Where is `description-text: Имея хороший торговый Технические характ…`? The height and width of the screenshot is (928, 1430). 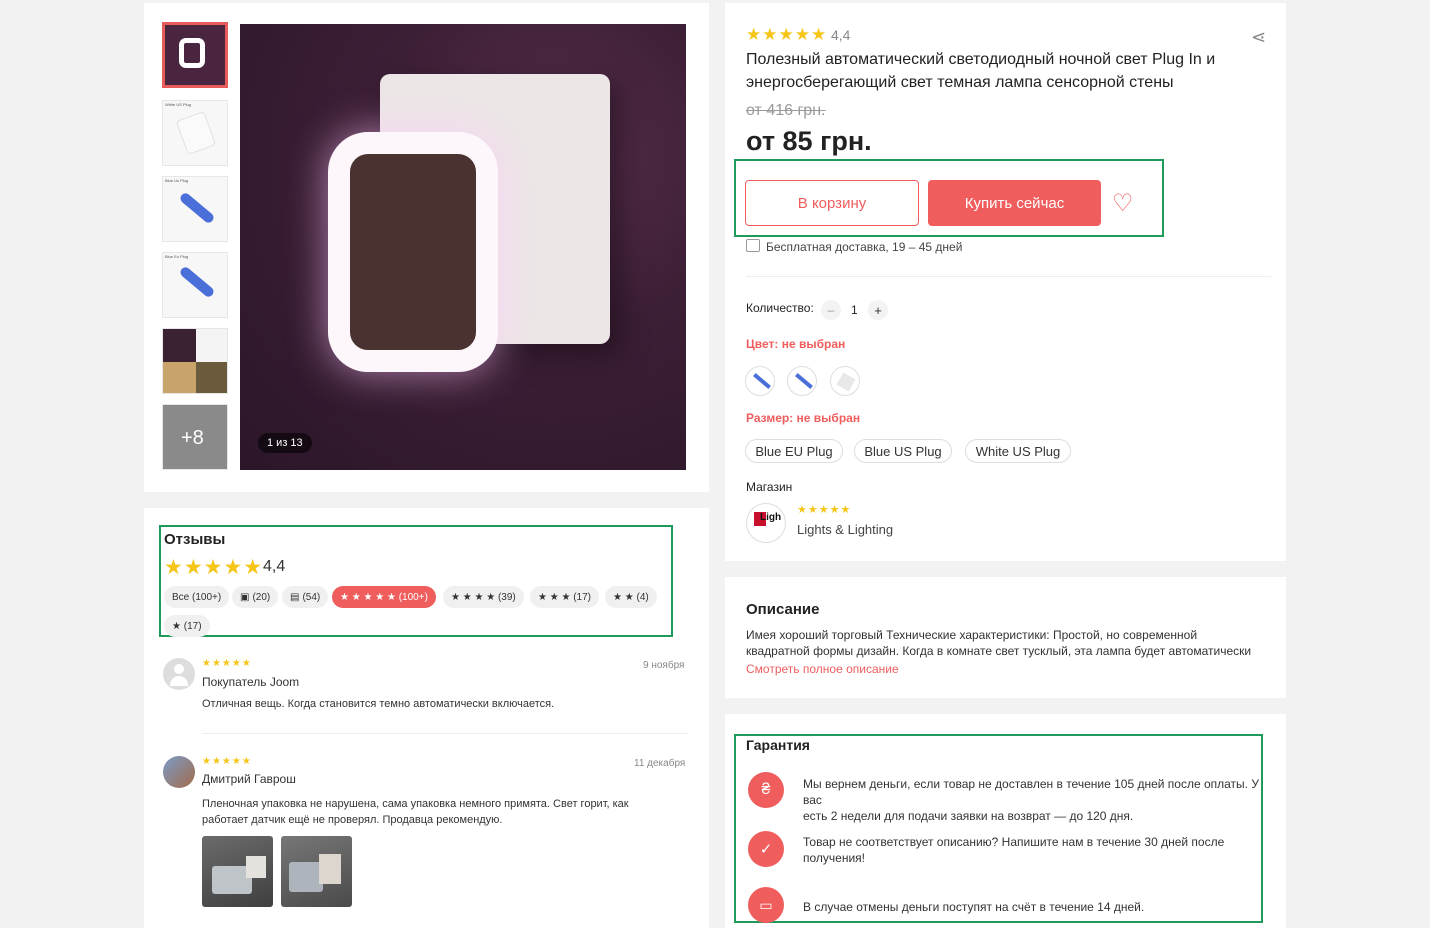
description-text: Имея хороший торговый Технические характ… is located at coordinates (998, 643).